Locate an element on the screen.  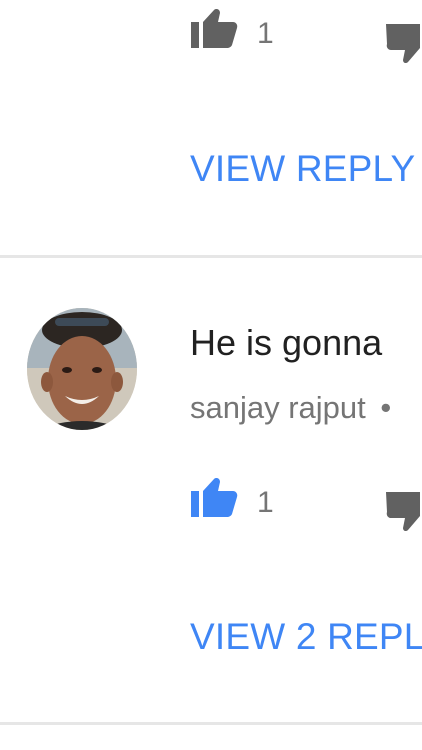
comment-text: He is gonna is located at coordinates (286, 342).